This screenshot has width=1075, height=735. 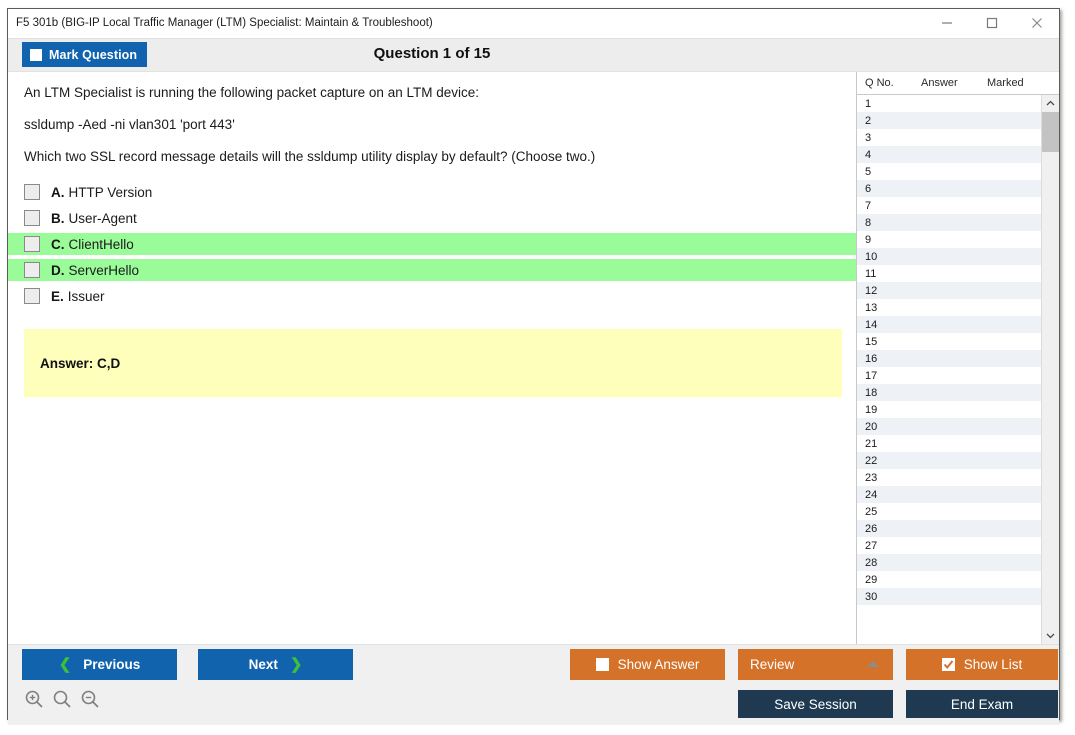 What do you see at coordinates (1050, 103) in the screenshot?
I see `scroll-up-arrow-icon` at bounding box center [1050, 103].